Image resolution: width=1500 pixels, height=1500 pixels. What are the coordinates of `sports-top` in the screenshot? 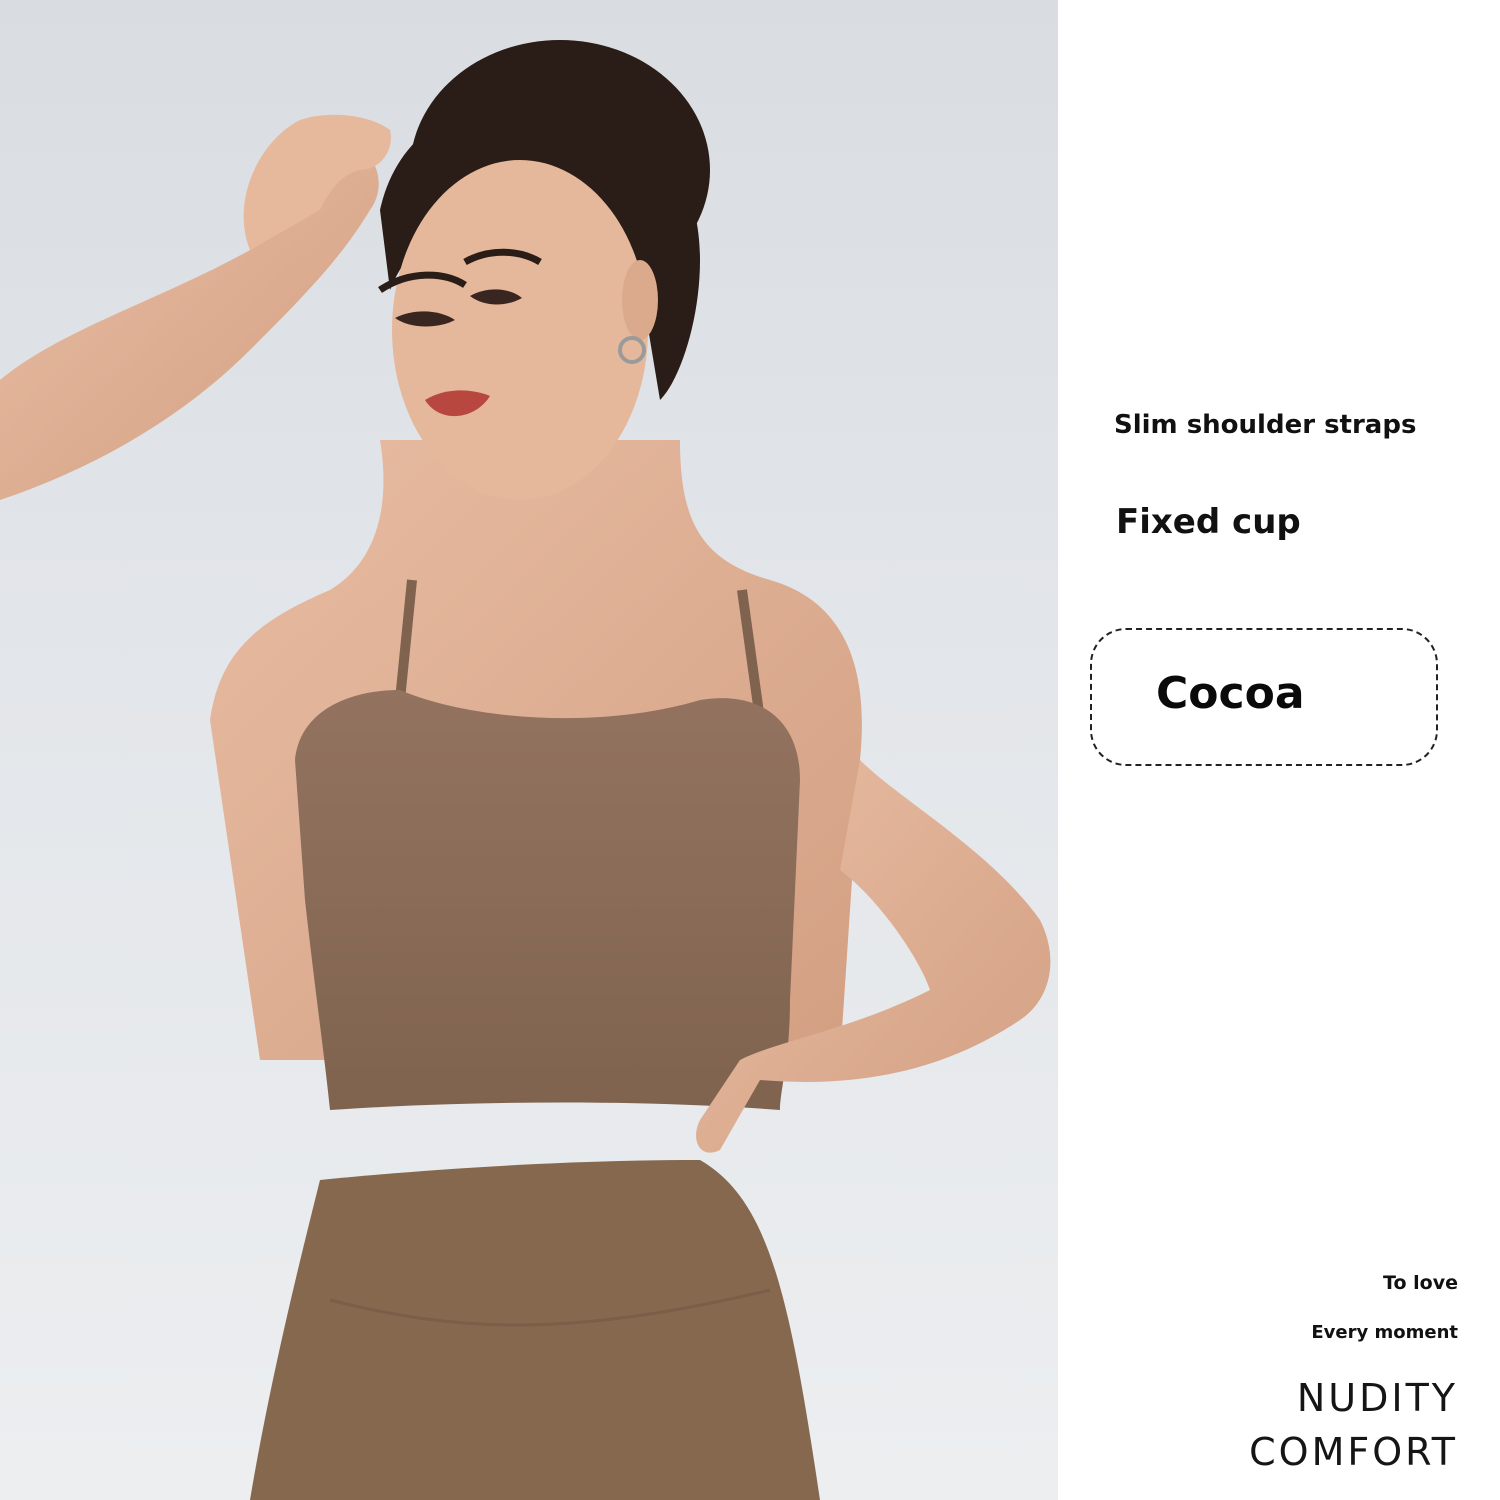 It's located at (547, 900).